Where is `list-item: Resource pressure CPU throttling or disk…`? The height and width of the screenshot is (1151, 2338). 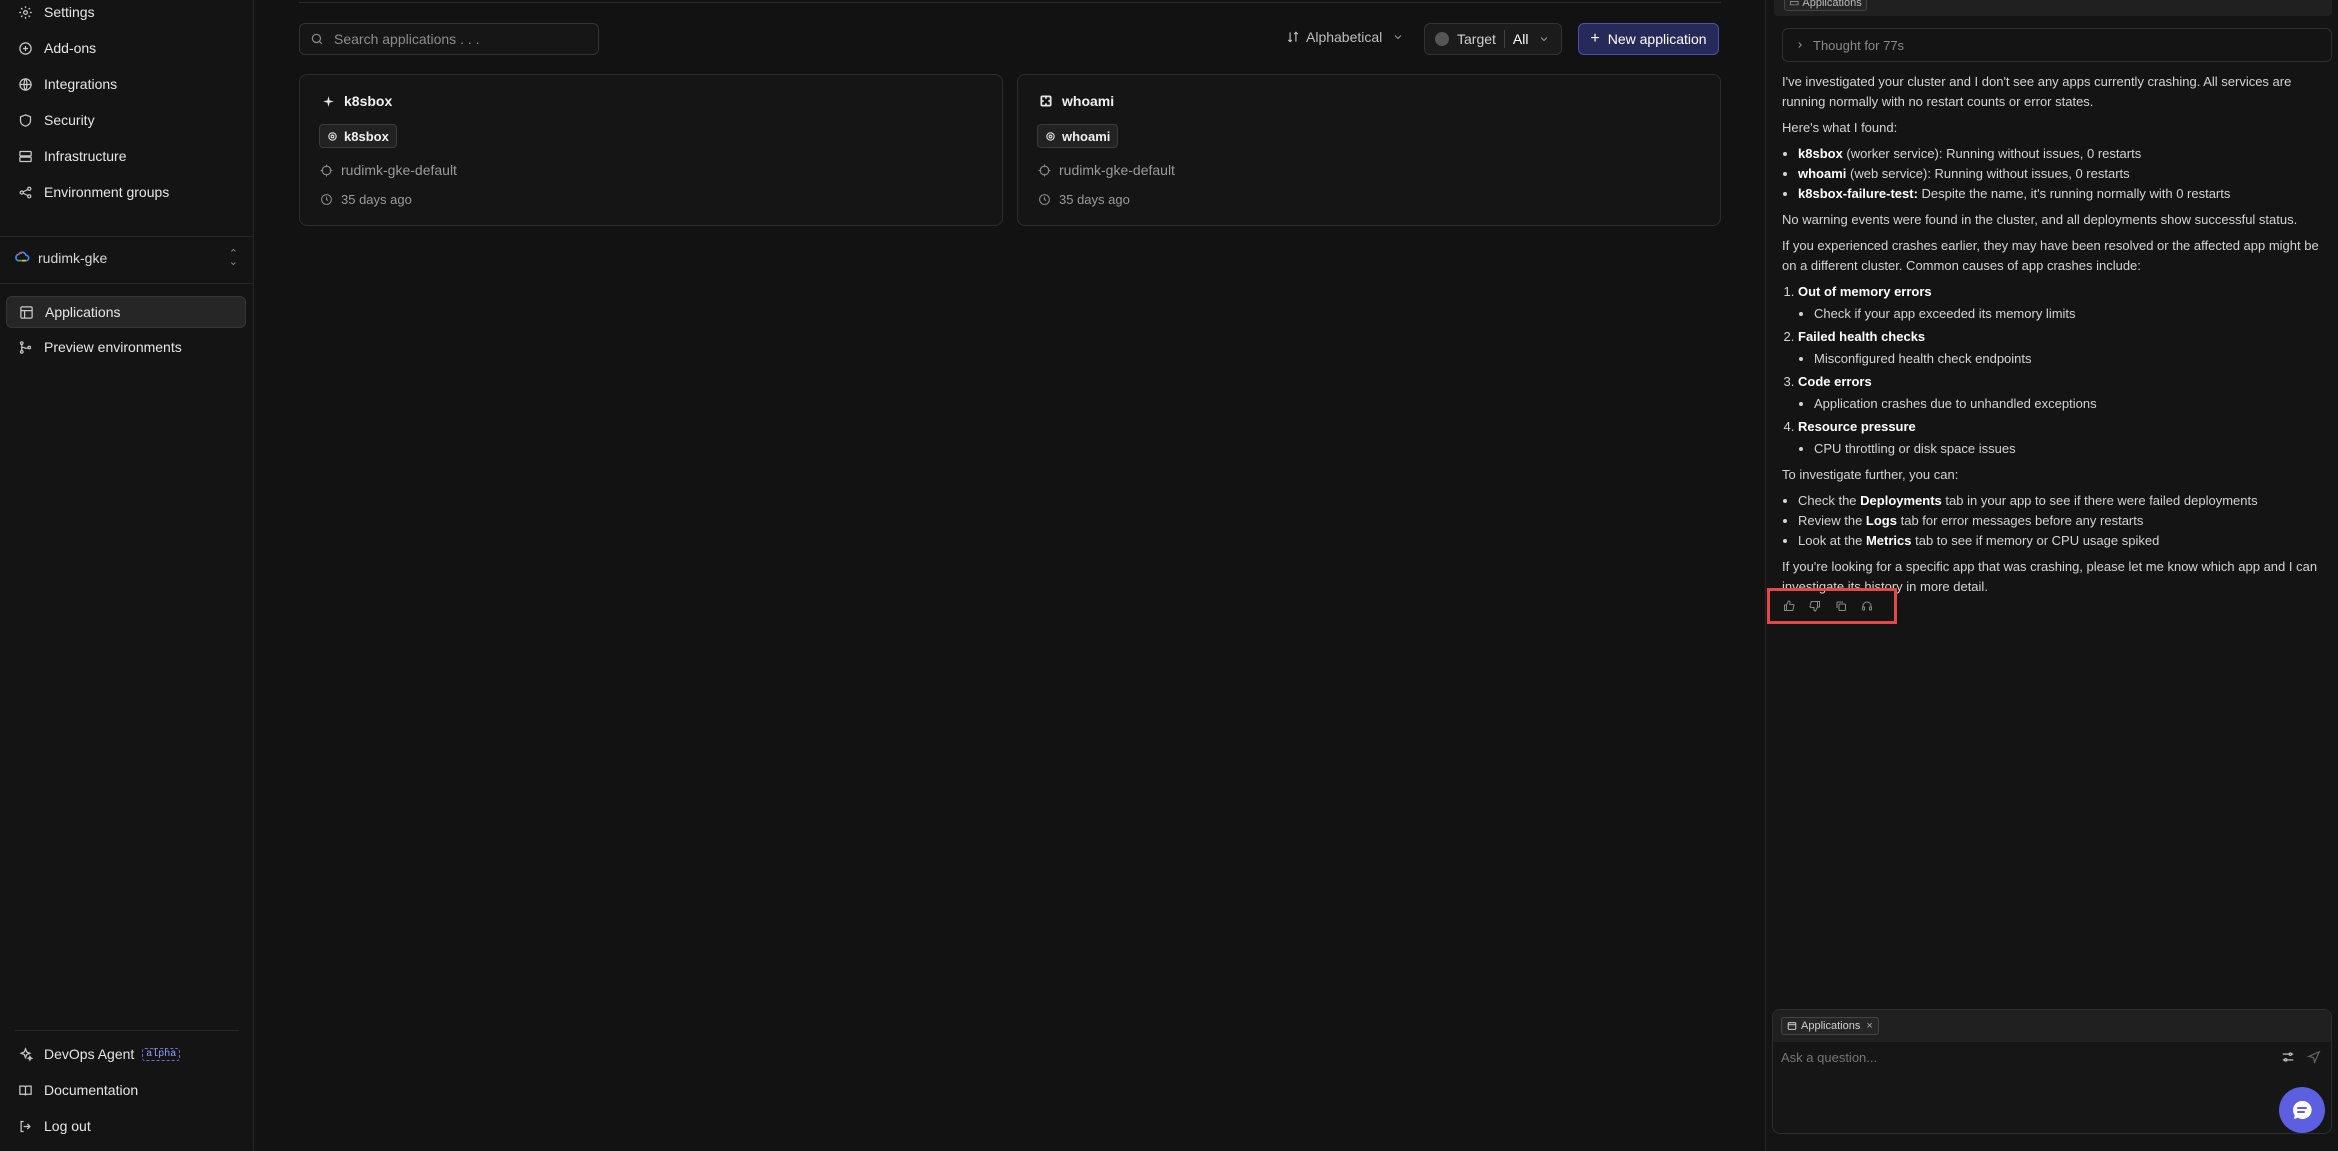
list-item: Resource pressure CPU throttling or disk… is located at coordinates (2065, 438).